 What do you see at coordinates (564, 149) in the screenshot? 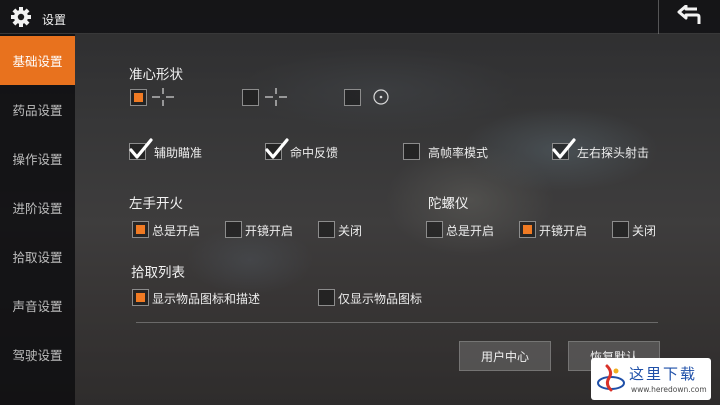
I see `peek-fire-checkbox` at bounding box center [564, 149].